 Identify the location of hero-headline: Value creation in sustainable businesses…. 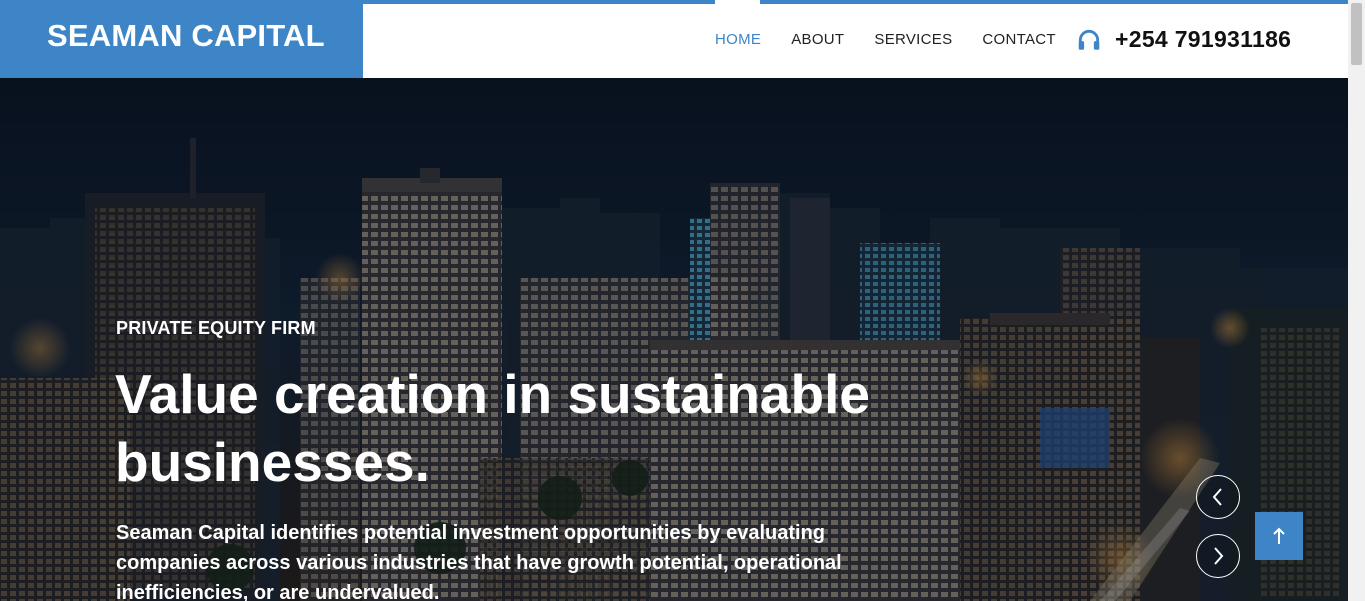
(492, 428).